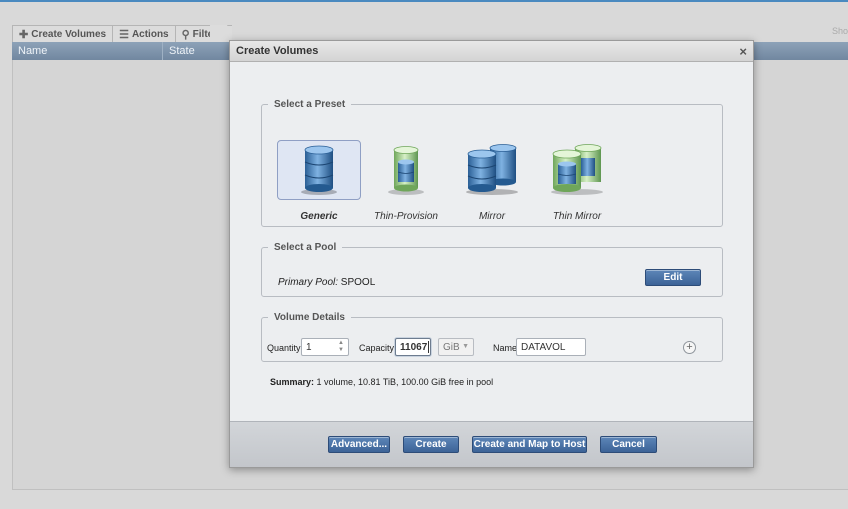  I want to click on preset-thin-provision-label: Thin-Provision, so click(406, 216).